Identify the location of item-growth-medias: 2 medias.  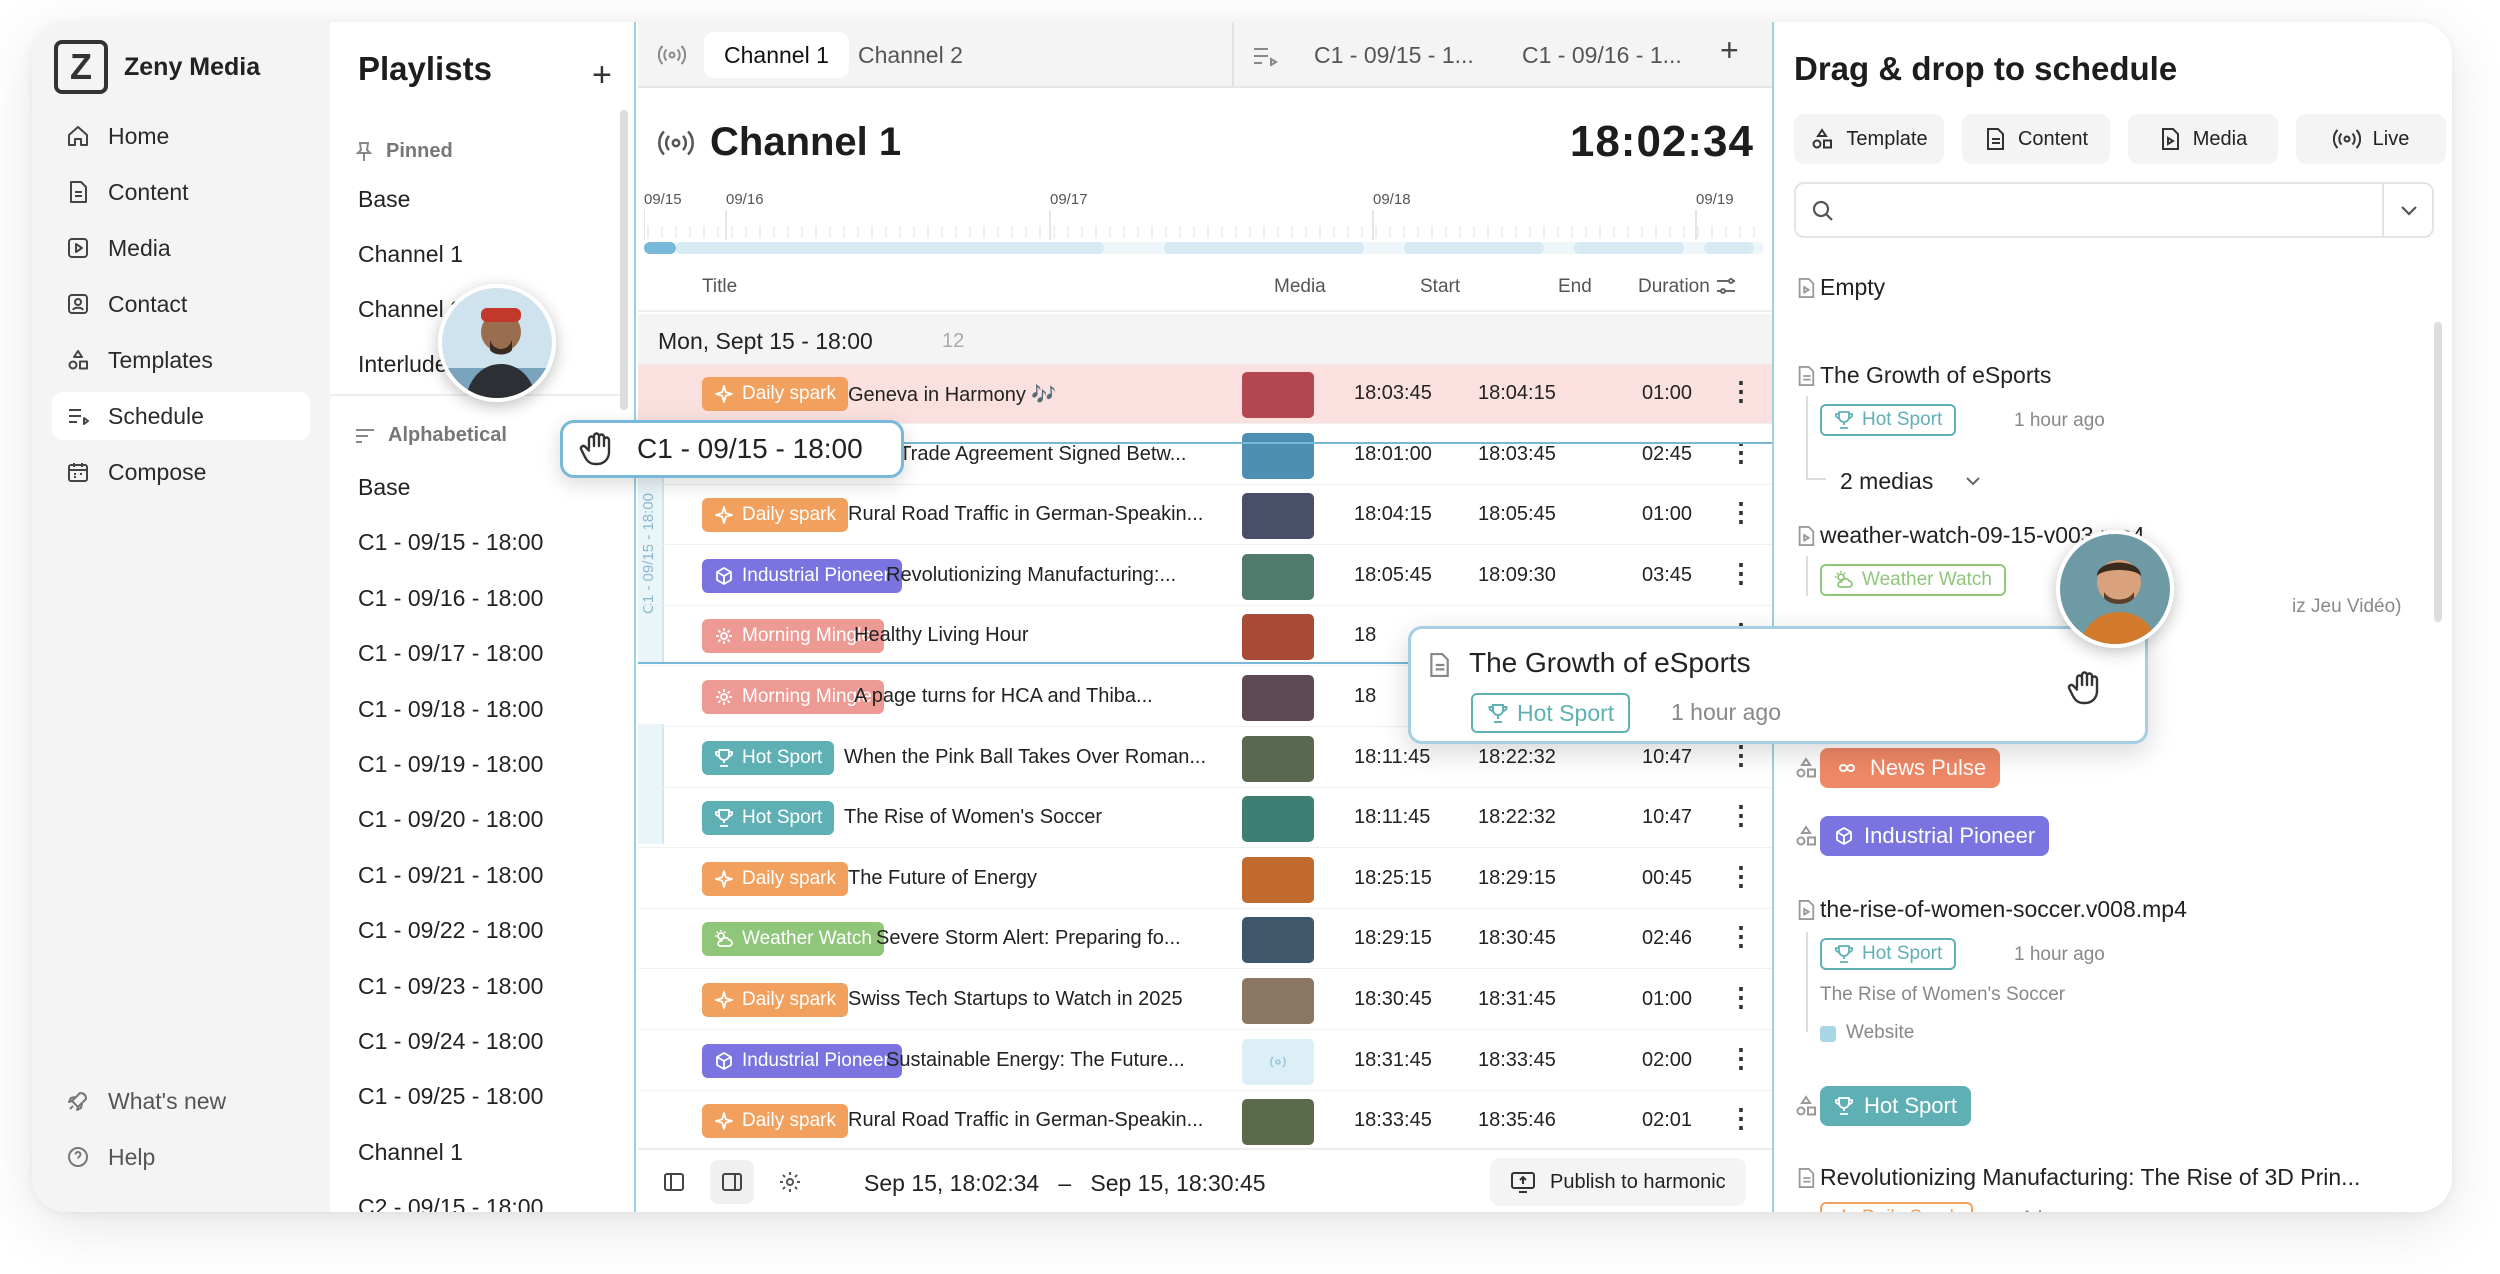
(1886, 481).